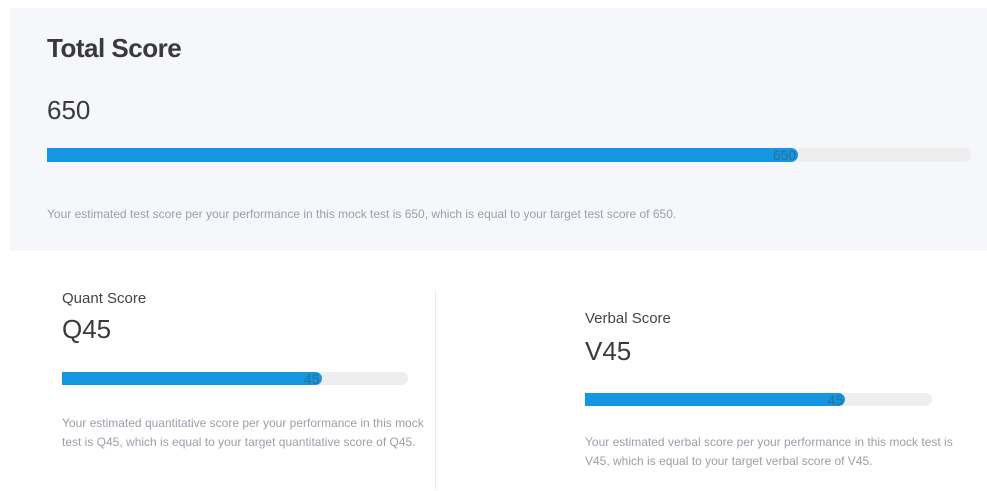  I want to click on total-score-value: 650, so click(69, 110).